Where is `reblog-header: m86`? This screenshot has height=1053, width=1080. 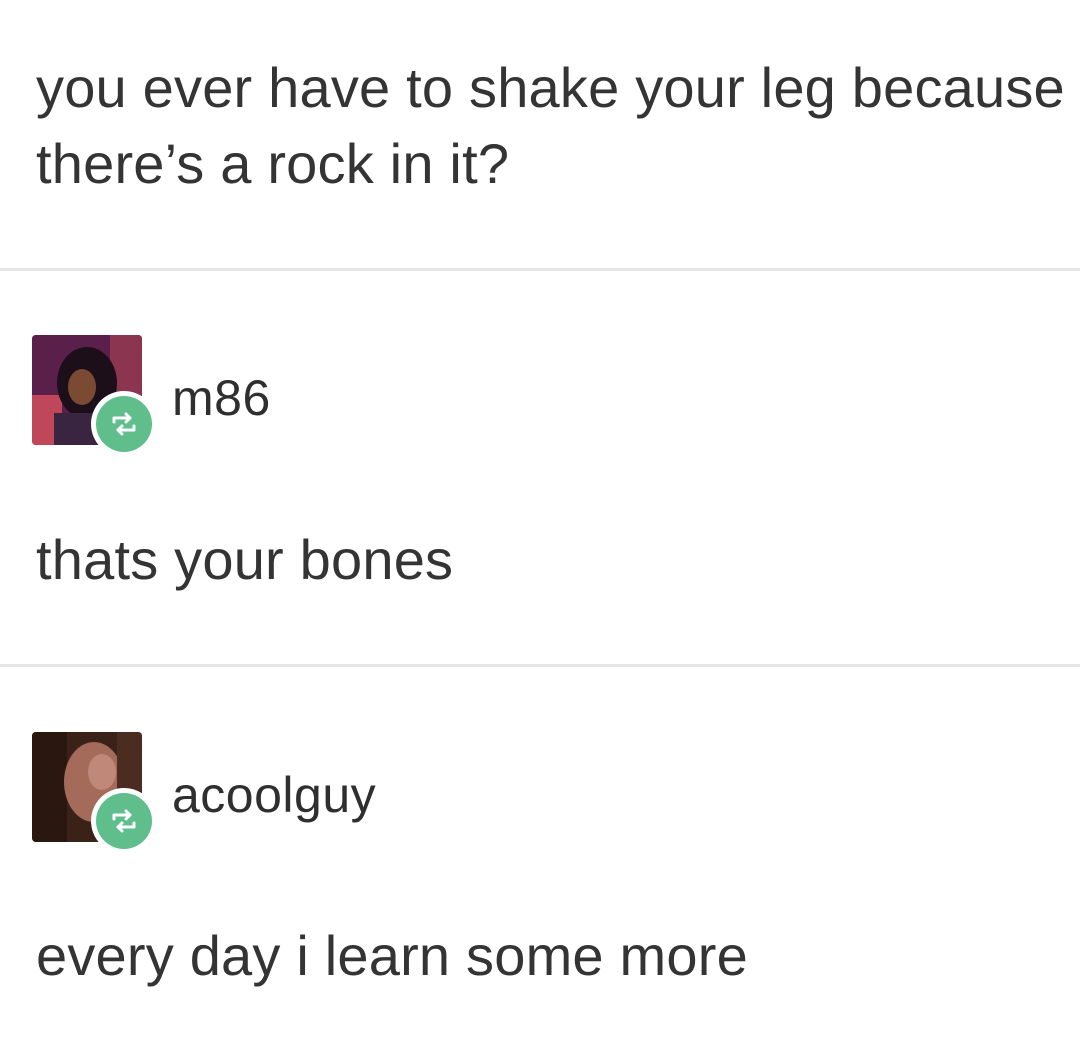 reblog-header: m86 is located at coordinates (382, 400).